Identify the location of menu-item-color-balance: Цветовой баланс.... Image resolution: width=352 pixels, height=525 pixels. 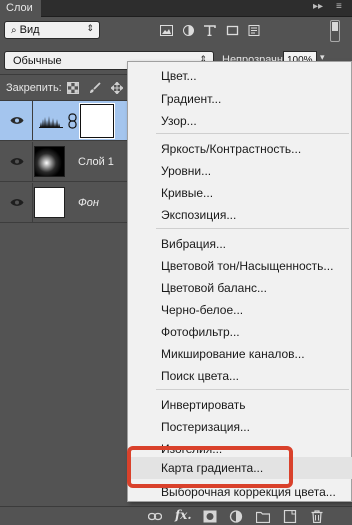
(214, 288).